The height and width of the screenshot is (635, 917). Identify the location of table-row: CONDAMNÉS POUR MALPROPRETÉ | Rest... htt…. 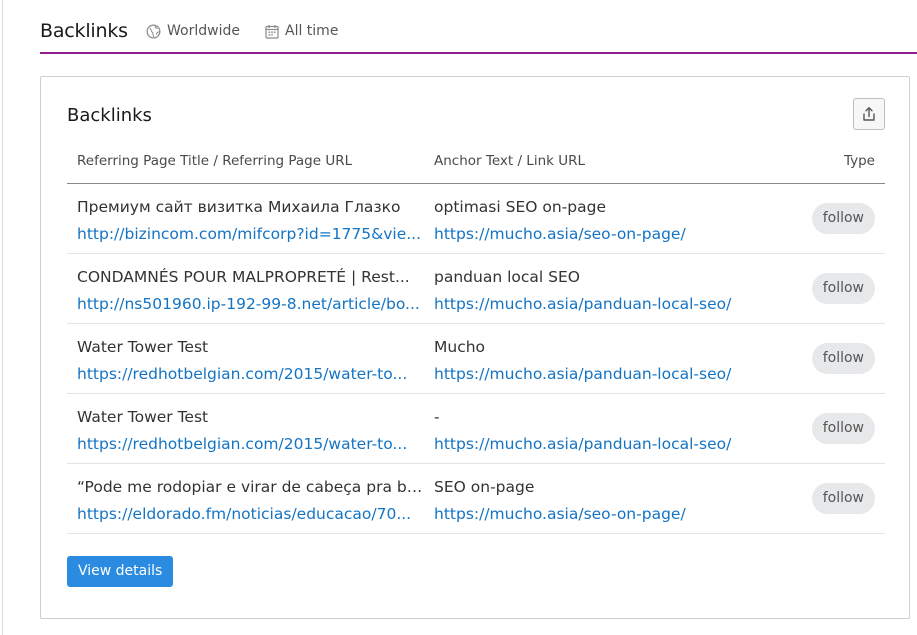
(476, 289).